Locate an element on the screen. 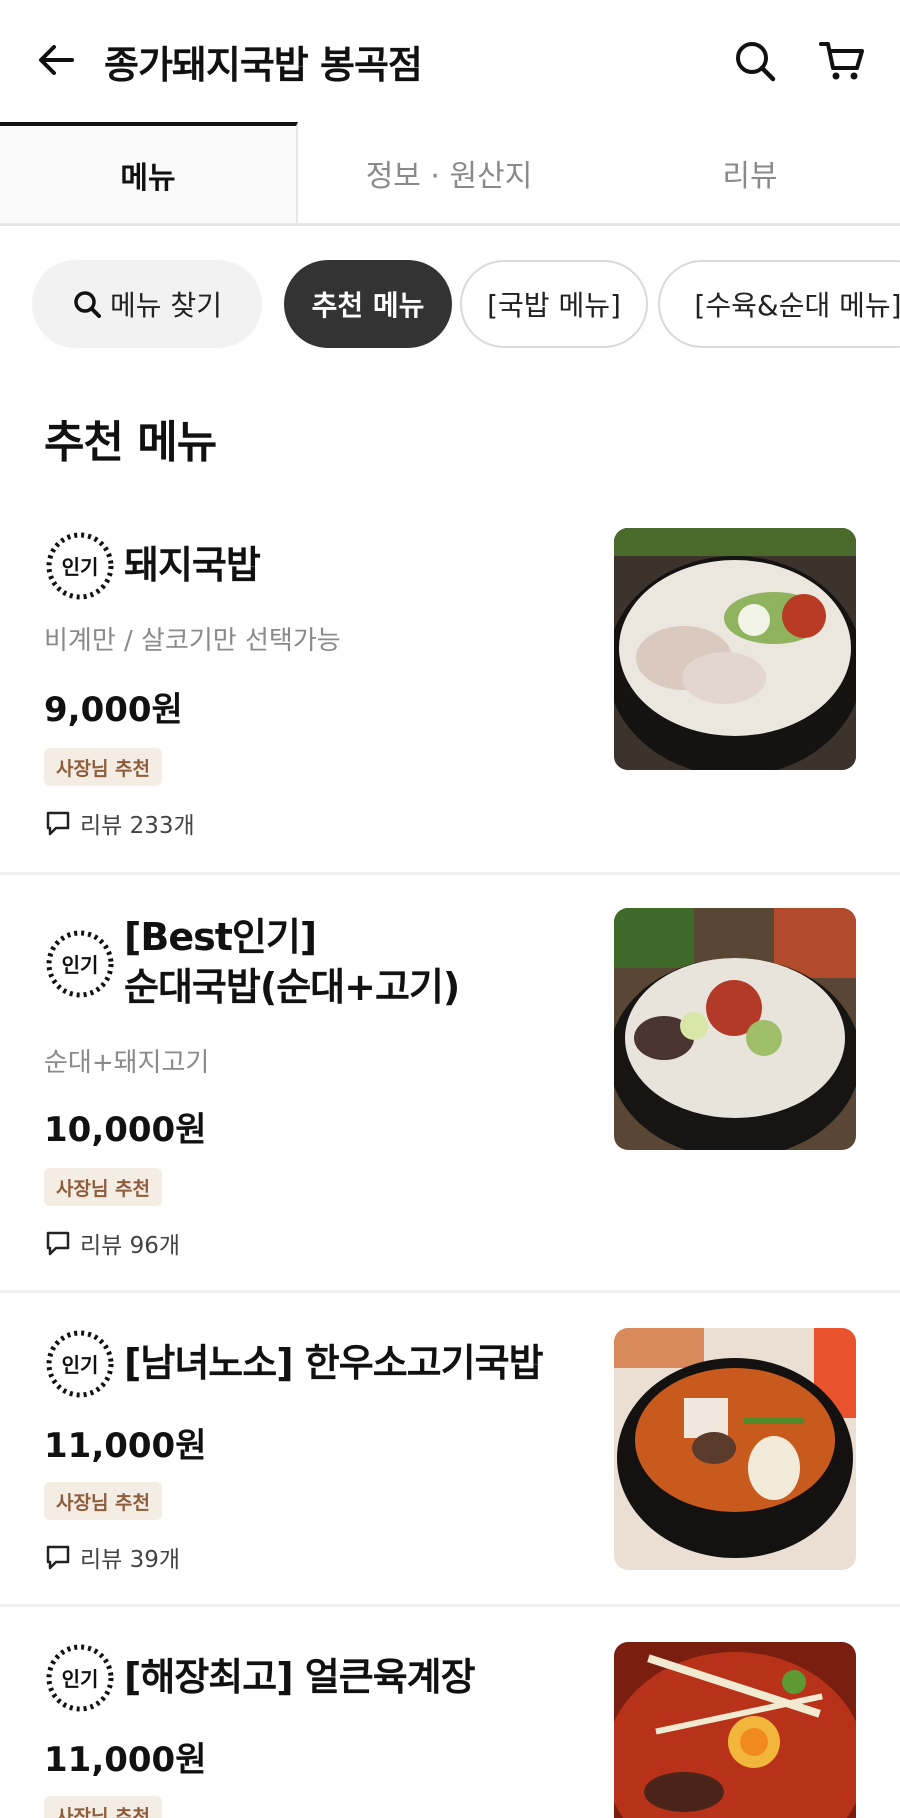 This screenshot has width=900, height=1818. menu-search-label: 메뉴 찾기 is located at coordinates (166, 305).